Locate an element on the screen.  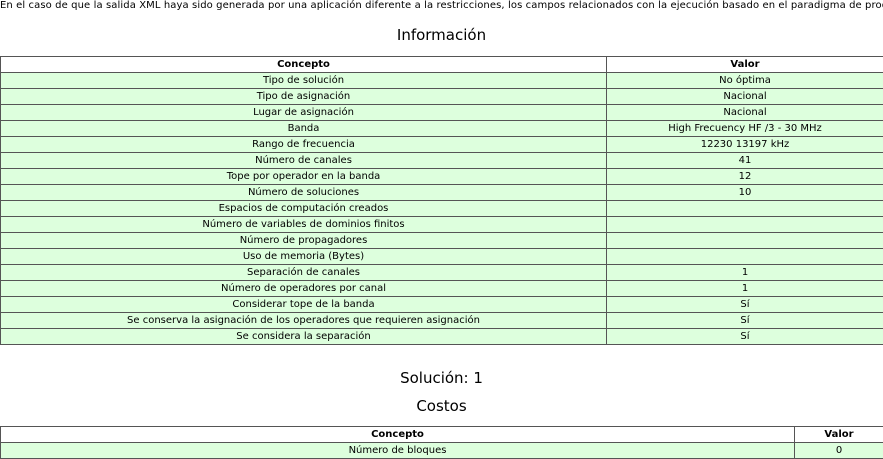
info-section-title: Información is located at coordinates (441, 35).